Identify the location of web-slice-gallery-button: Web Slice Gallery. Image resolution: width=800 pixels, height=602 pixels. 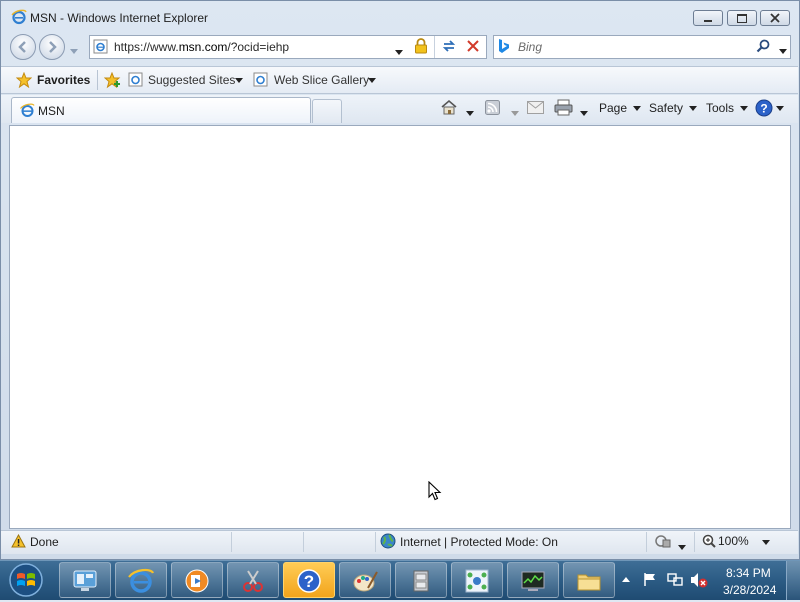
(315, 80).